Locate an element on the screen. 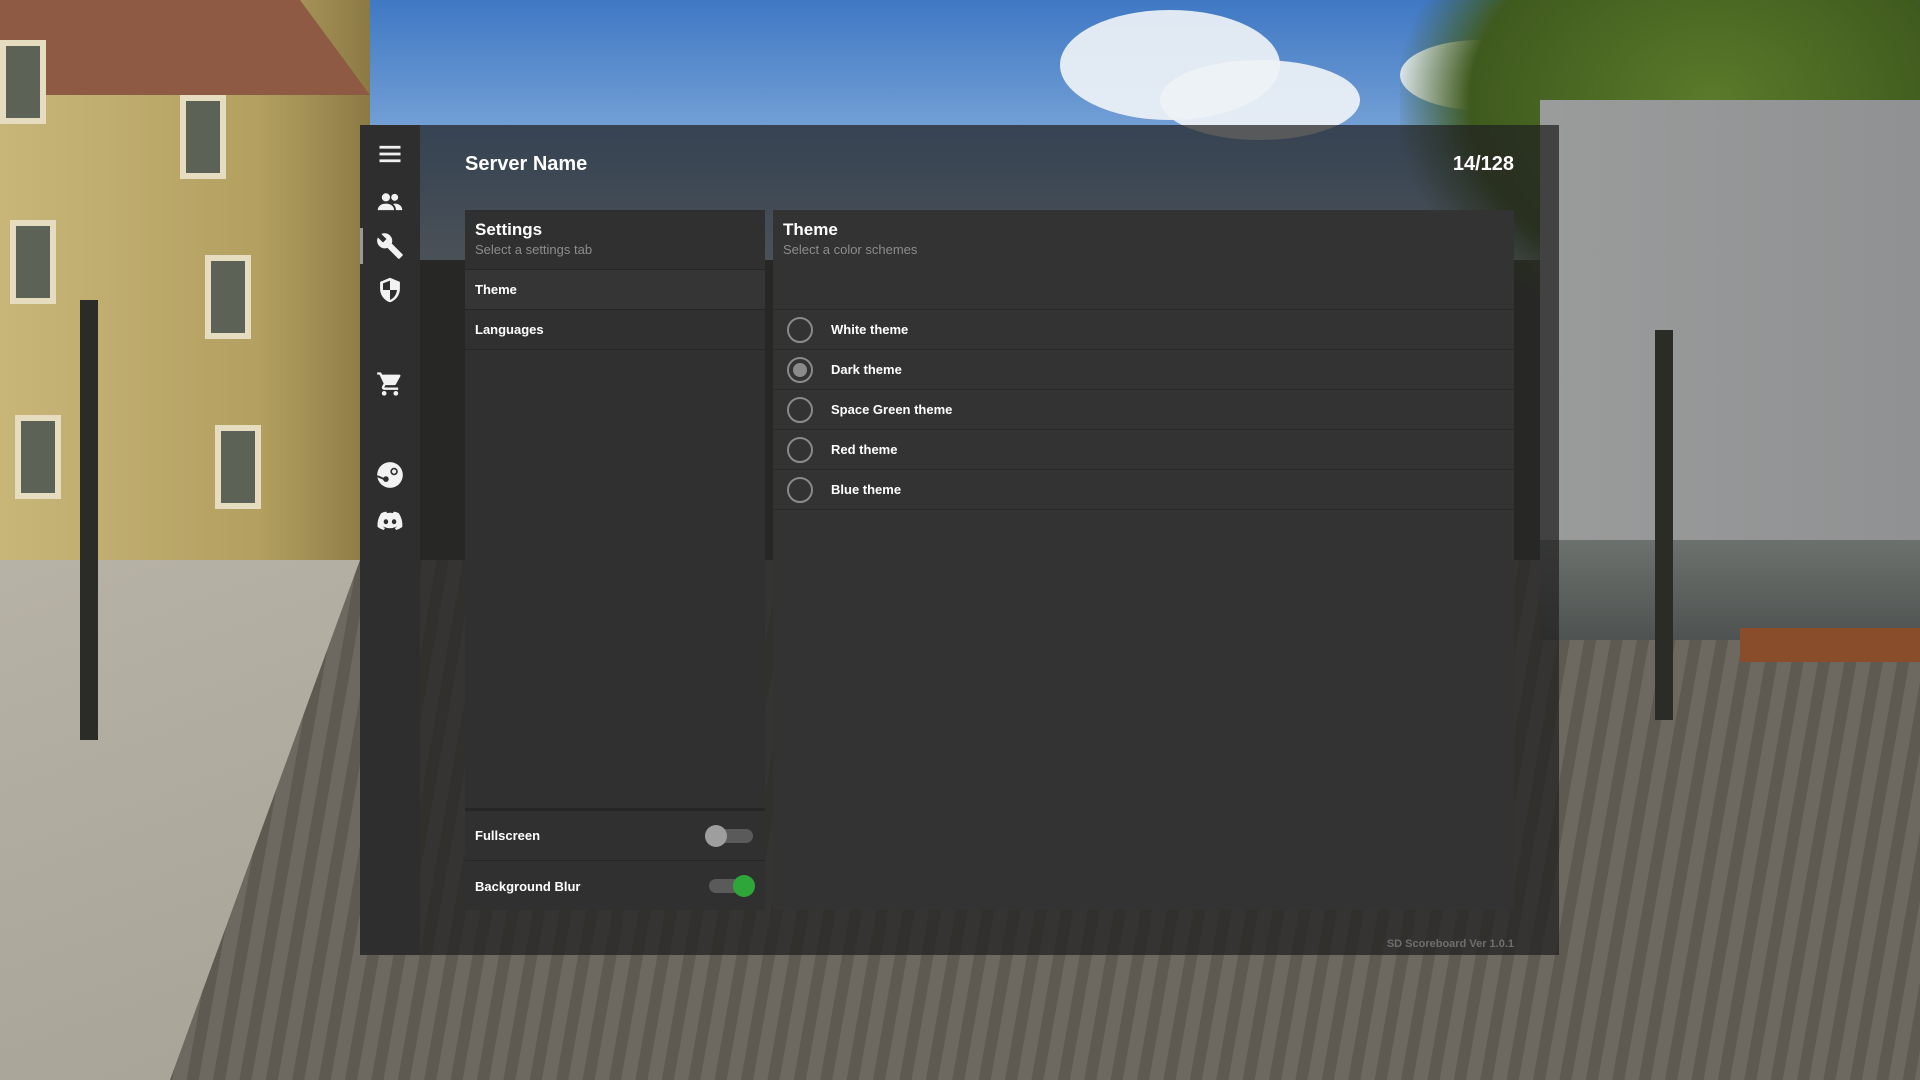  theme-option-label: Blue theme is located at coordinates (866, 489).